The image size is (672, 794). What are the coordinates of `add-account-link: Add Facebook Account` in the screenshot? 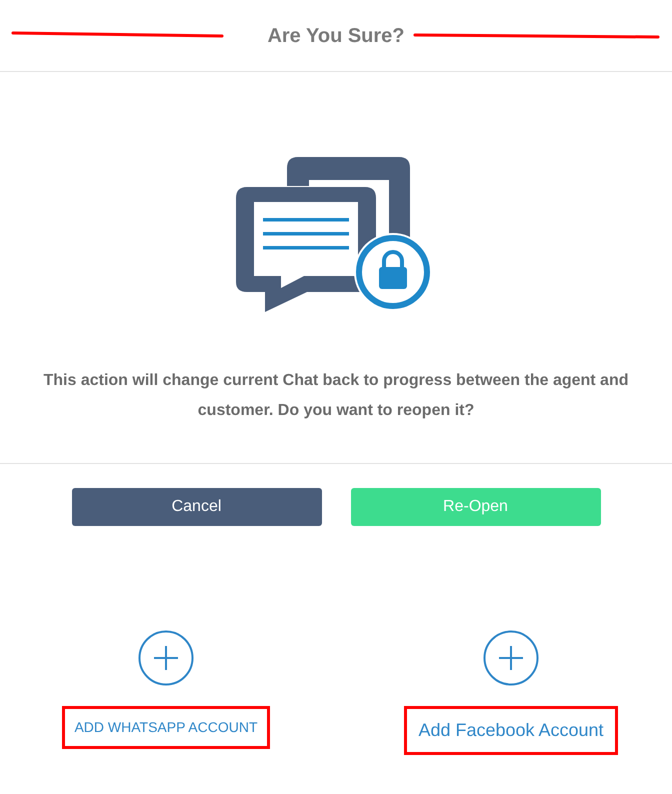 It's located at (511, 730).